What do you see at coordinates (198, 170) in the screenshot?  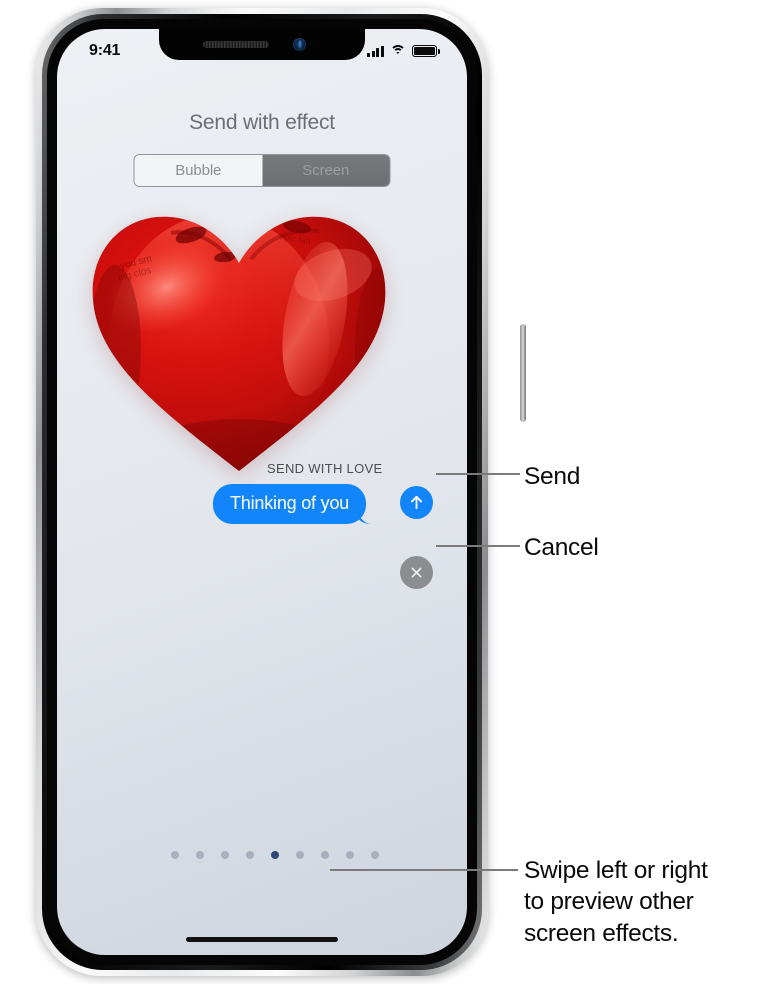 I see `tab-bubble: Bubble` at bounding box center [198, 170].